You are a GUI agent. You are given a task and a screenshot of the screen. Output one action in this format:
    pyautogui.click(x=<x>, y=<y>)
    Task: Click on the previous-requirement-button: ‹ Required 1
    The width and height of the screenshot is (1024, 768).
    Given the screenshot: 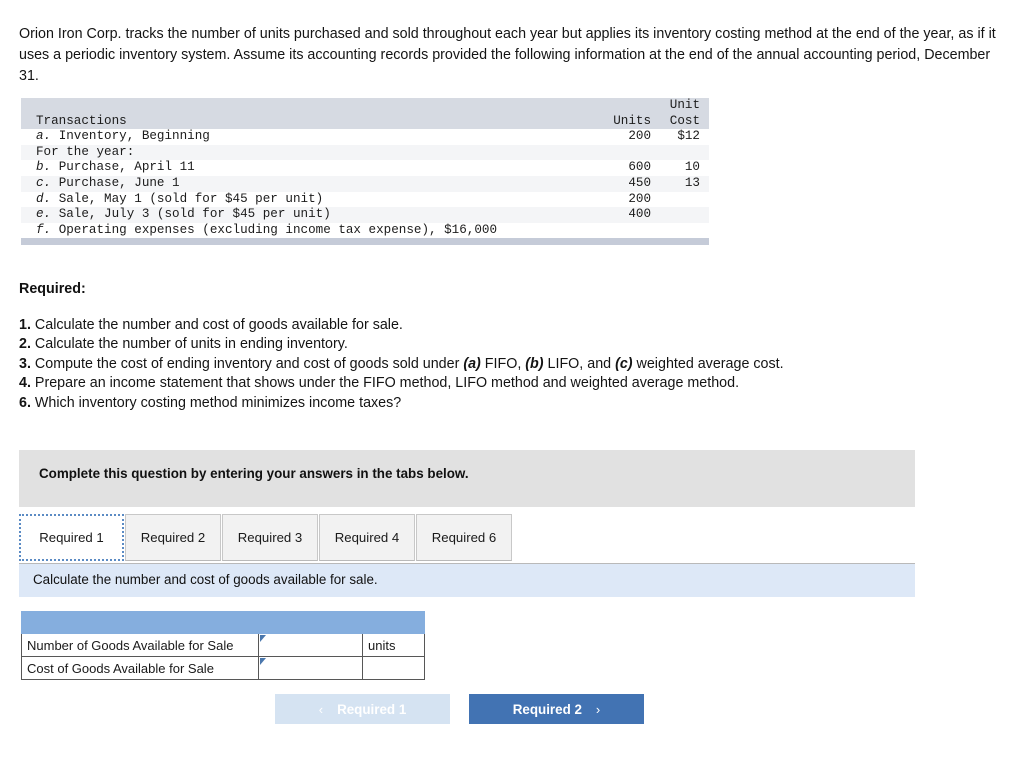 What is the action you would take?
    pyautogui.click(x=362, y=709)
    